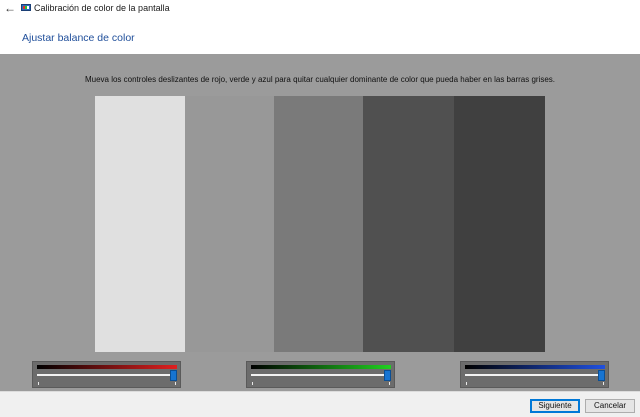 Image resolution: width=640 pixels, height=417 pixels. I want to click on green-slider-thumb, so click(387, 375).